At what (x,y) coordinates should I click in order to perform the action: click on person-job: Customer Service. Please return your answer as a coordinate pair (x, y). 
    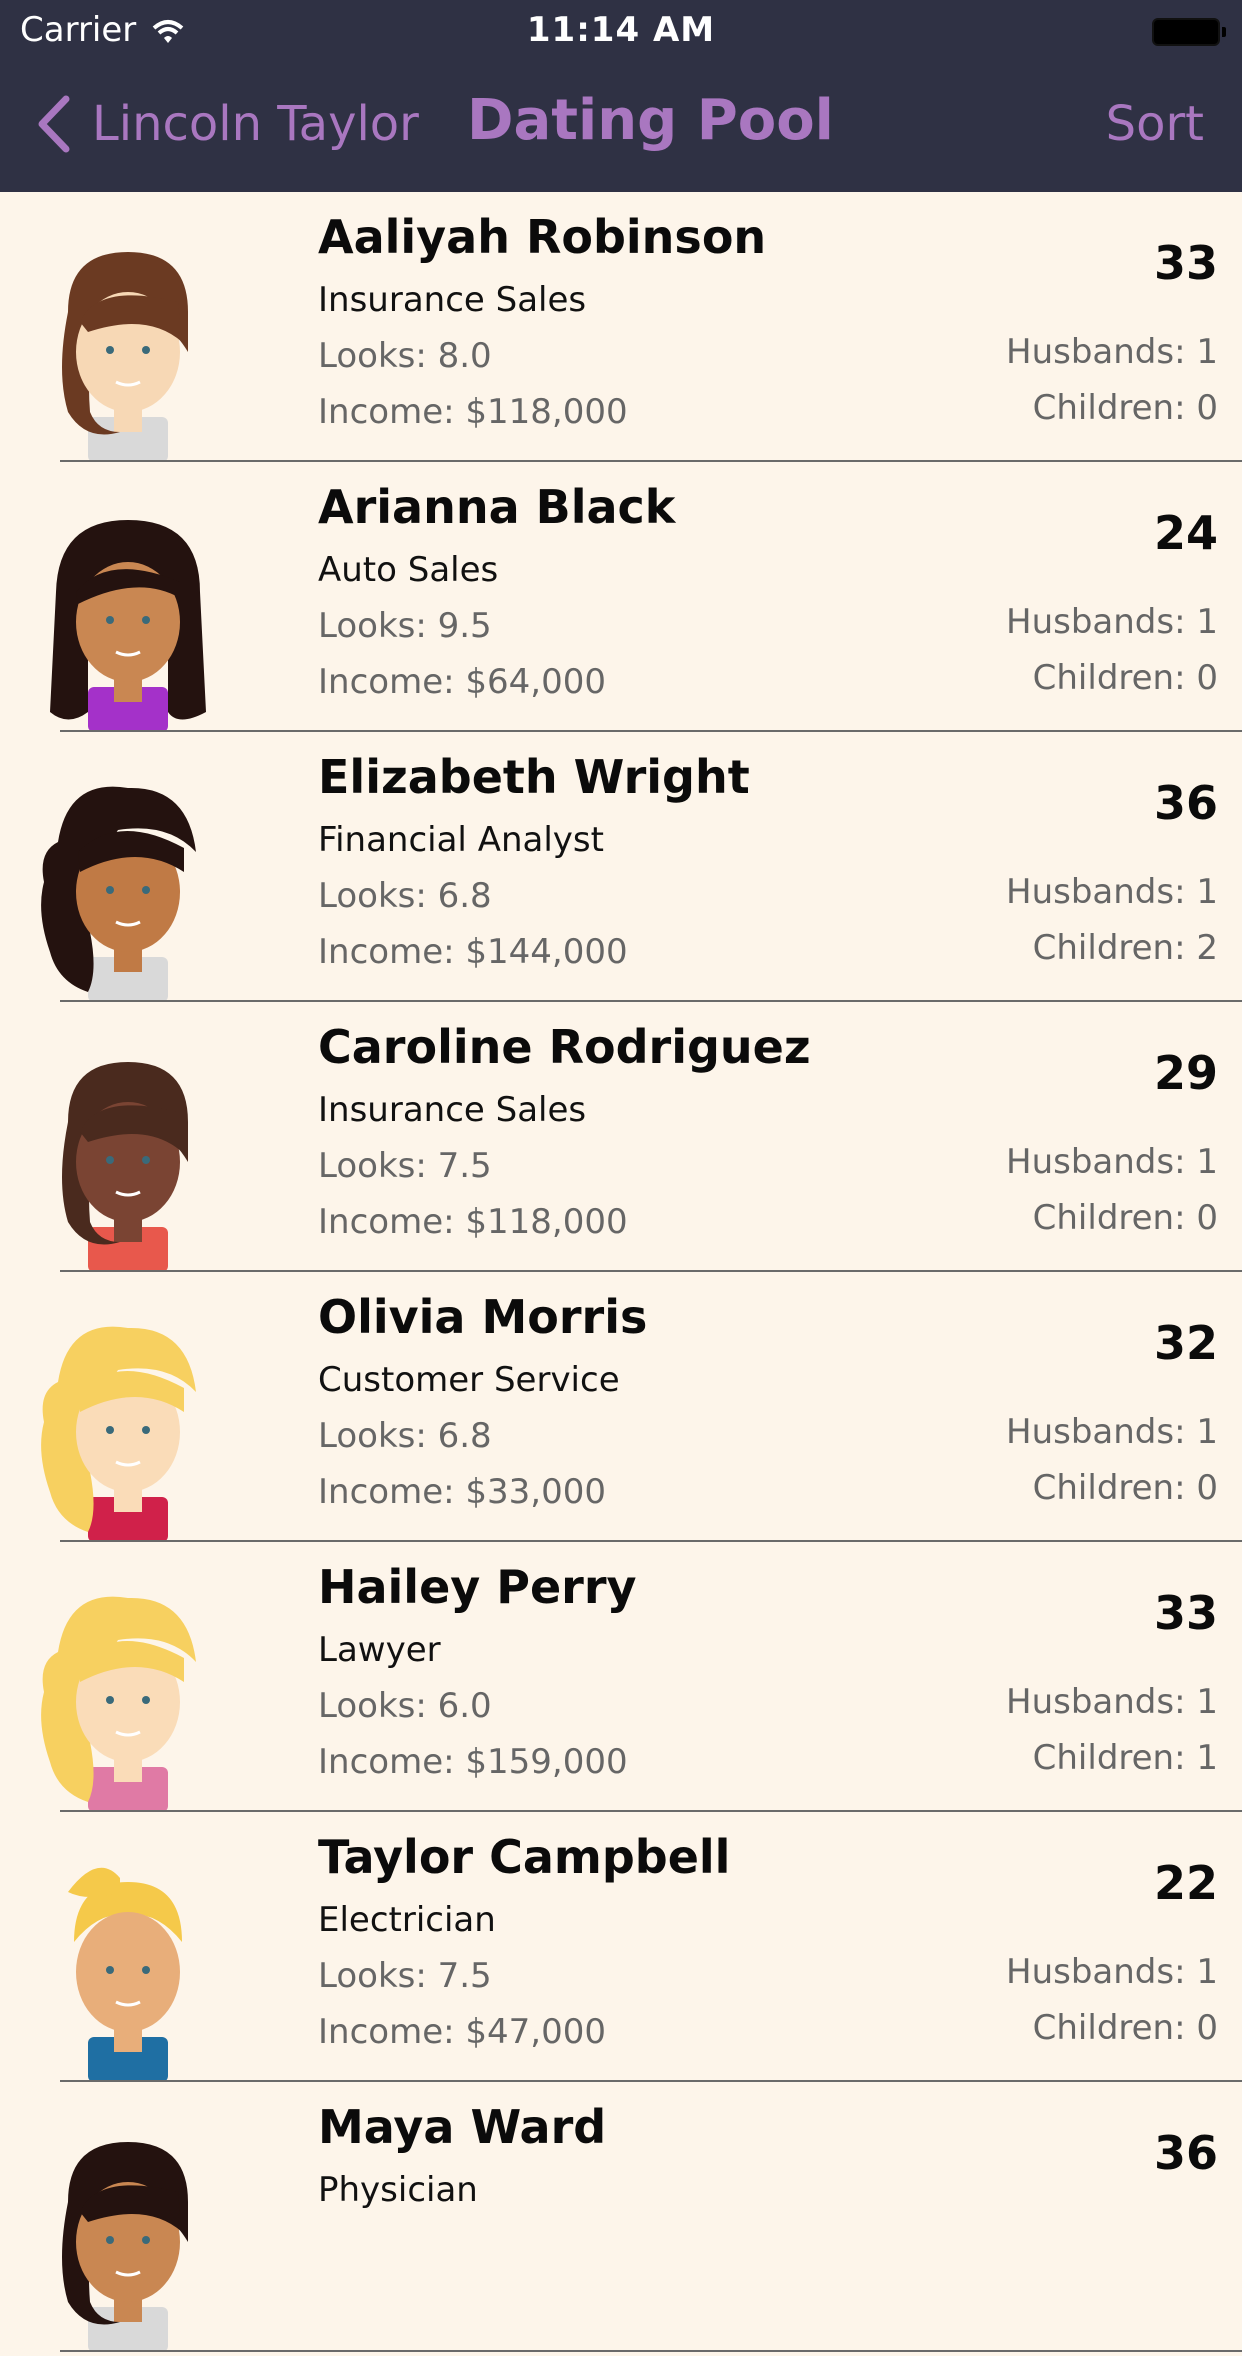
    Looking at the image, I should click on (469, 1380).